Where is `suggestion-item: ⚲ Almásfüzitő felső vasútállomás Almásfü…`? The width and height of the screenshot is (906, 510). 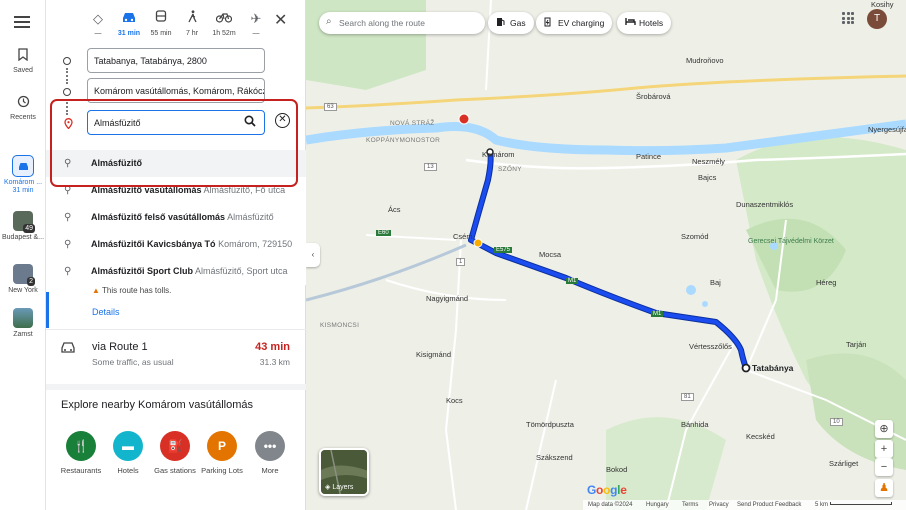 suggestion-item: ⚲ Almásfüzitő felső vasútállomás Almásfü… is located at coordinates (176, 217).